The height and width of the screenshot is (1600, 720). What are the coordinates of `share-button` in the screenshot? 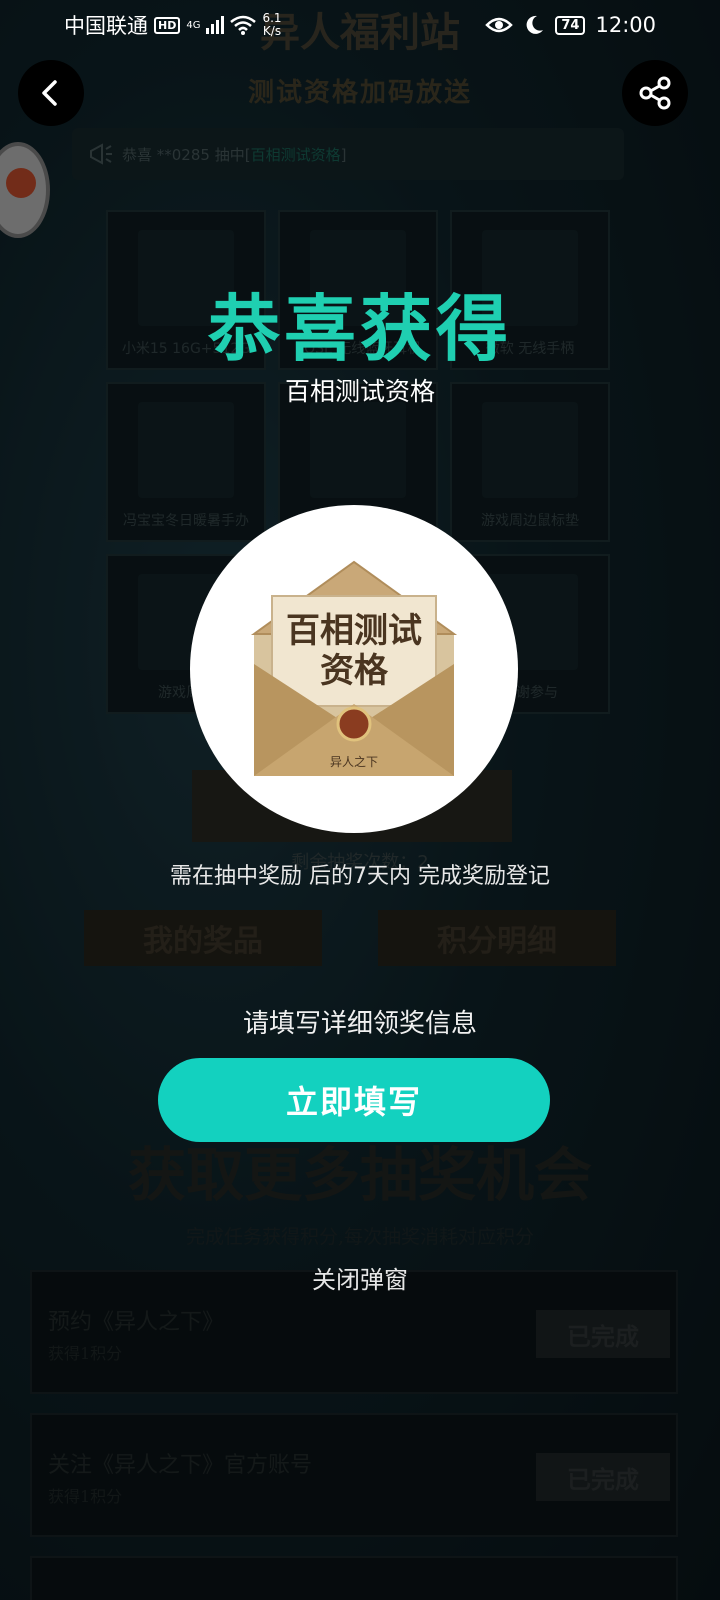 It's located at (655, 93).